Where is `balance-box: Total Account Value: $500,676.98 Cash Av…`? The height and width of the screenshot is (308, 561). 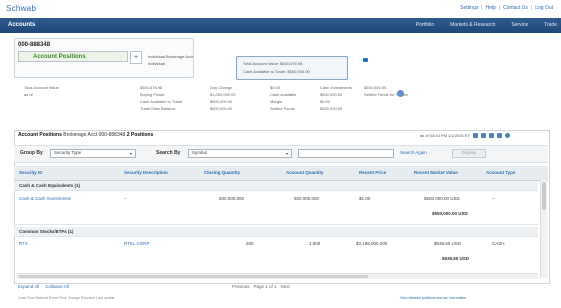 balance-box: Total Account Value: $500,676.98 Cash Av… is located at coordinates (292, 68).